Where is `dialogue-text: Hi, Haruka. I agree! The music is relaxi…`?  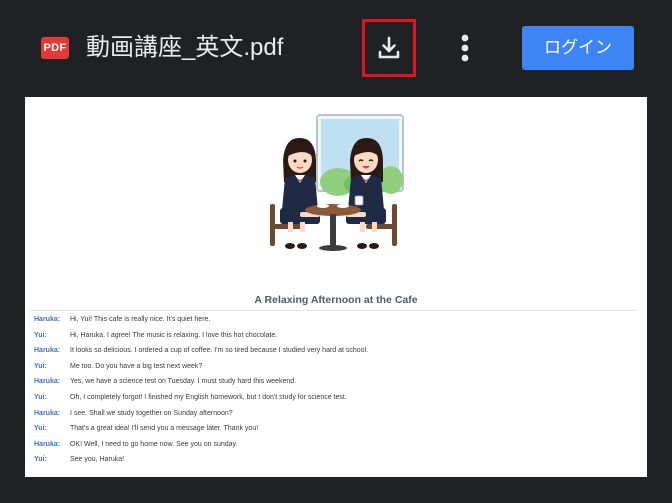 dialogue-text: Hi, Haruka. I agree! The music is relaxi… is located at coordinates (174, 335).